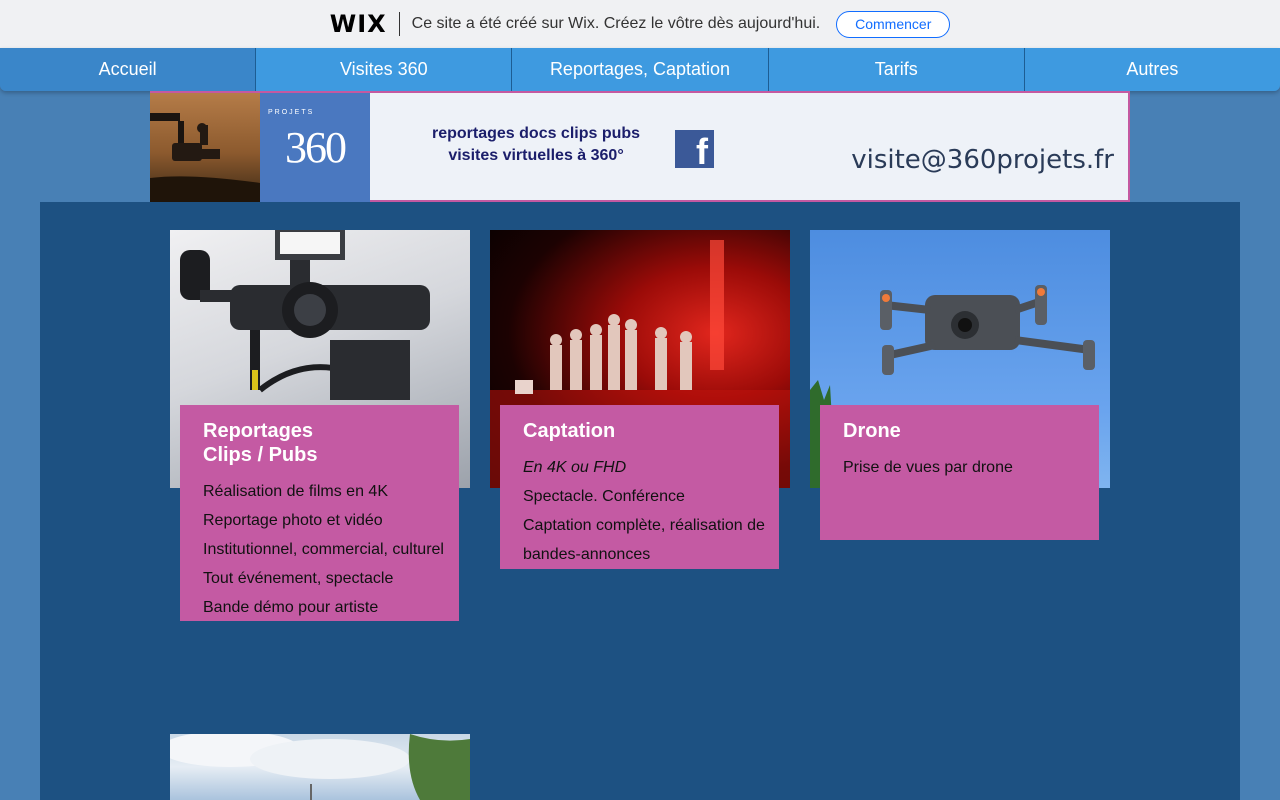 Image resolution: width=1280 pixels, height=800 pixels. I want to click on nav-item-tarifs: Tarifs, so click(895, 69).